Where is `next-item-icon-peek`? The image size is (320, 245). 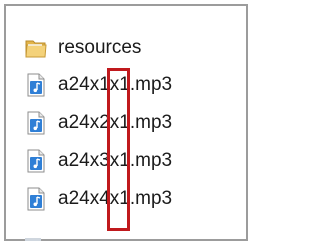
next-item-icon-peek is located at coordinates (33, 239).